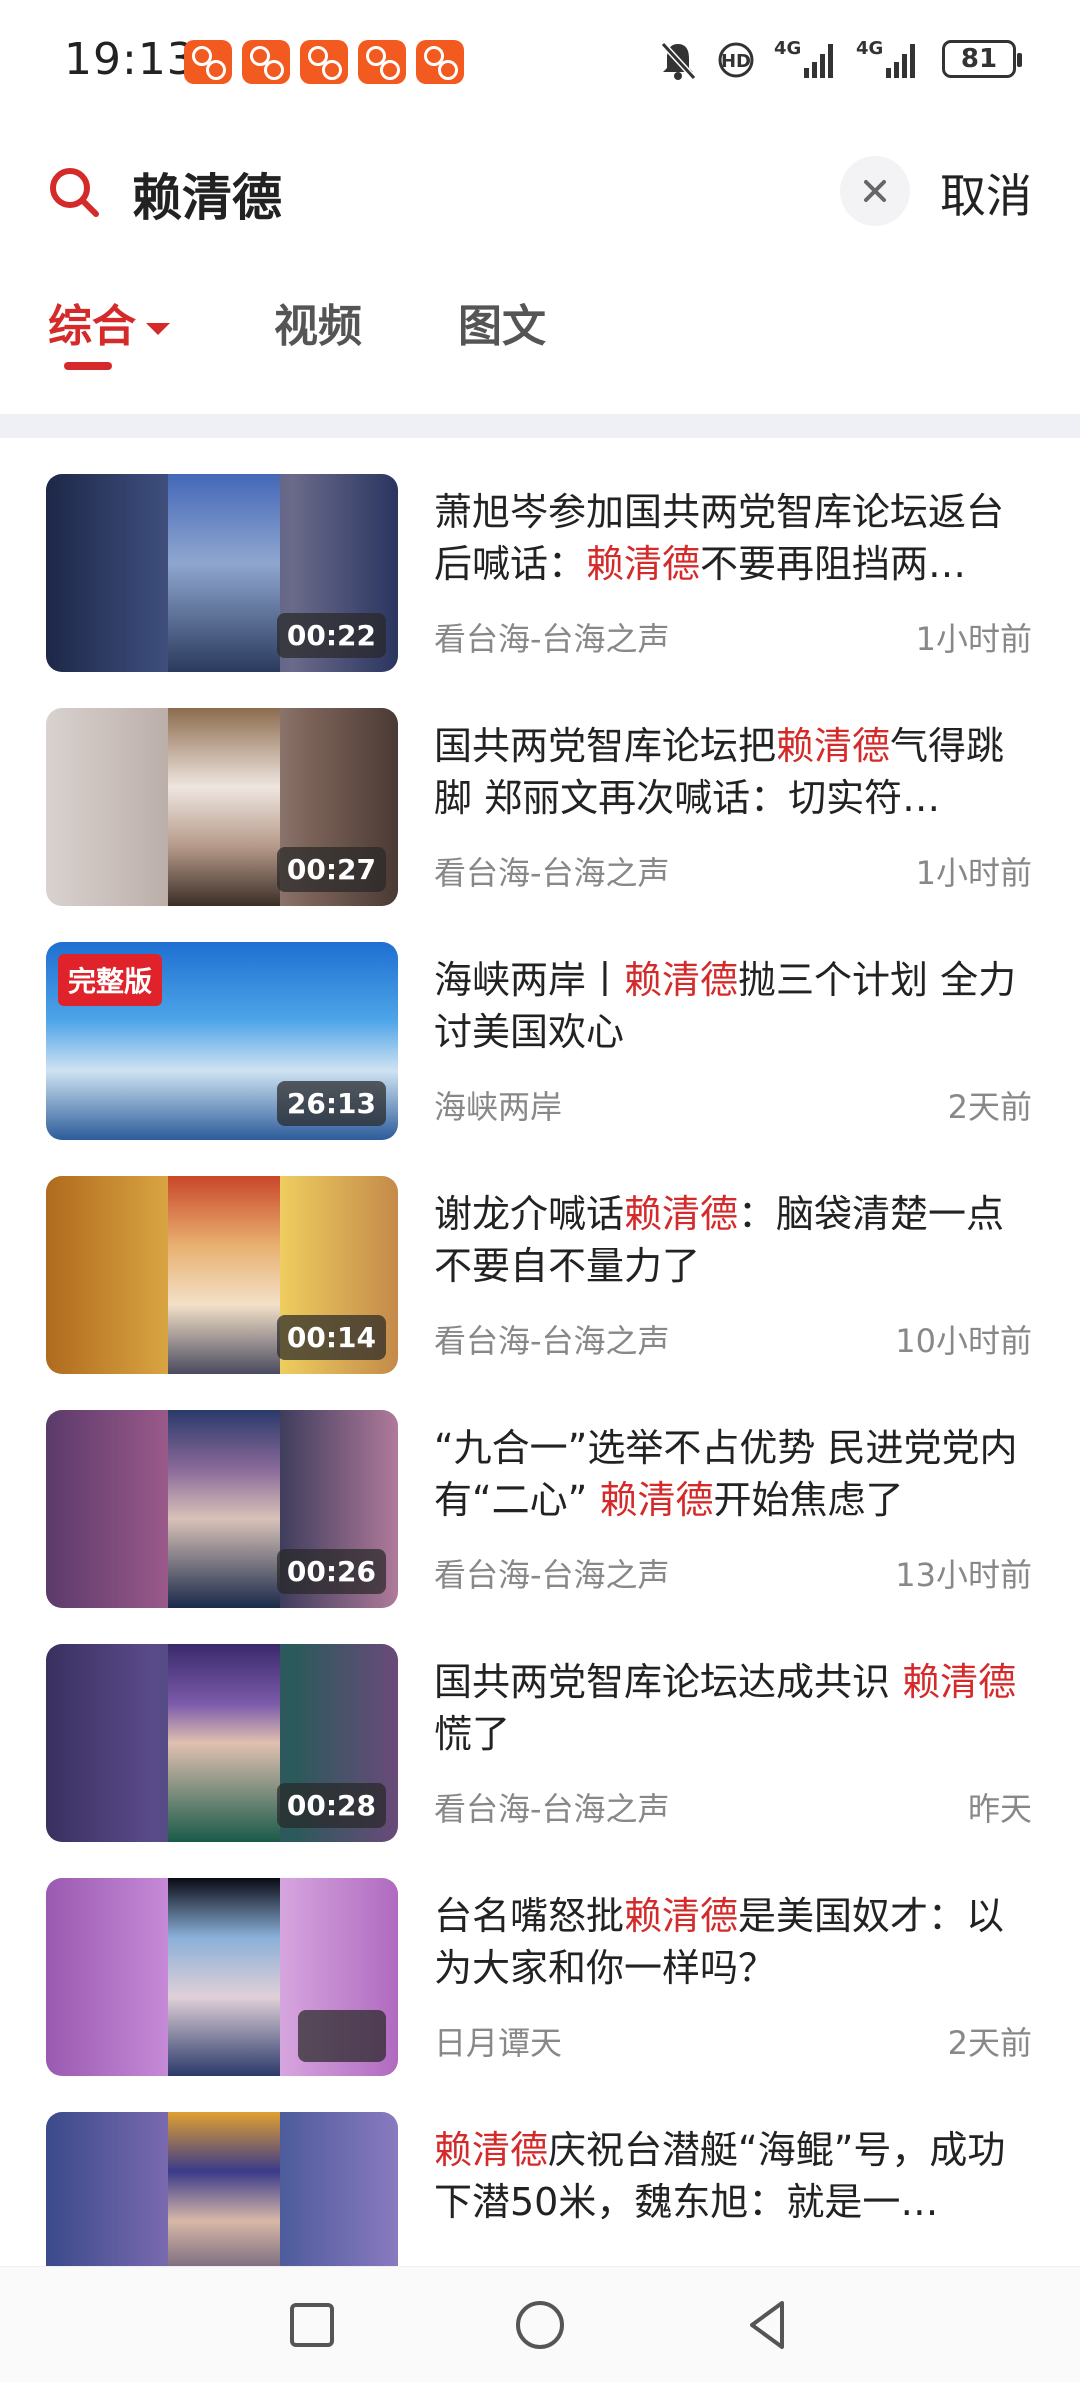 Image resolution: width=1080 pixels, height=2382 pixels. What do you see at coordinates (888, 60) in the screenshot?
I see `signal-2-icon: 4G` at bounding box center [888, 60].